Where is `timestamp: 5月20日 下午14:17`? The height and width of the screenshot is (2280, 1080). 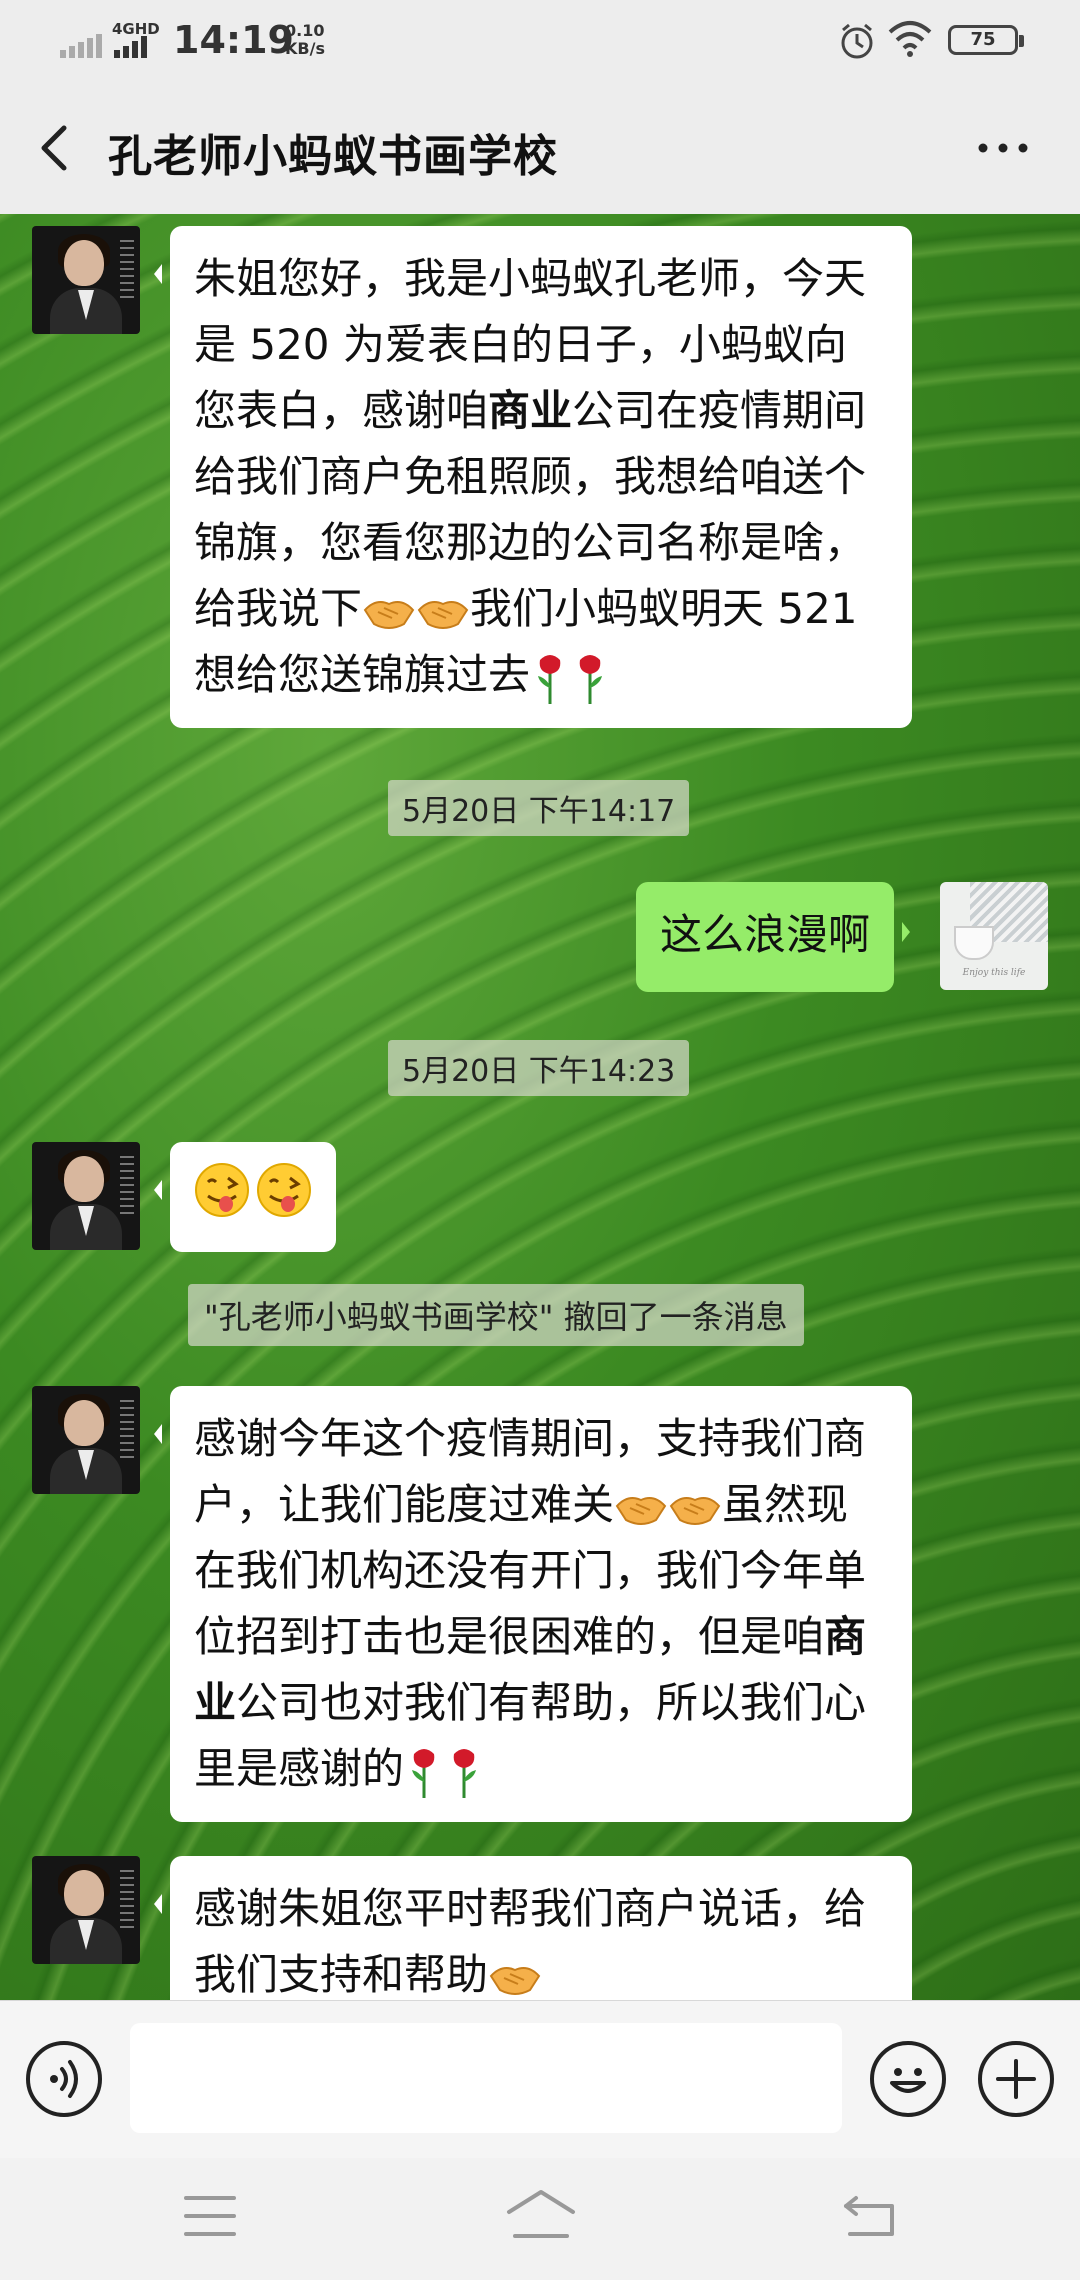
timestamp: 5月20日 下午14:17 is located at coordinates (539, 808).